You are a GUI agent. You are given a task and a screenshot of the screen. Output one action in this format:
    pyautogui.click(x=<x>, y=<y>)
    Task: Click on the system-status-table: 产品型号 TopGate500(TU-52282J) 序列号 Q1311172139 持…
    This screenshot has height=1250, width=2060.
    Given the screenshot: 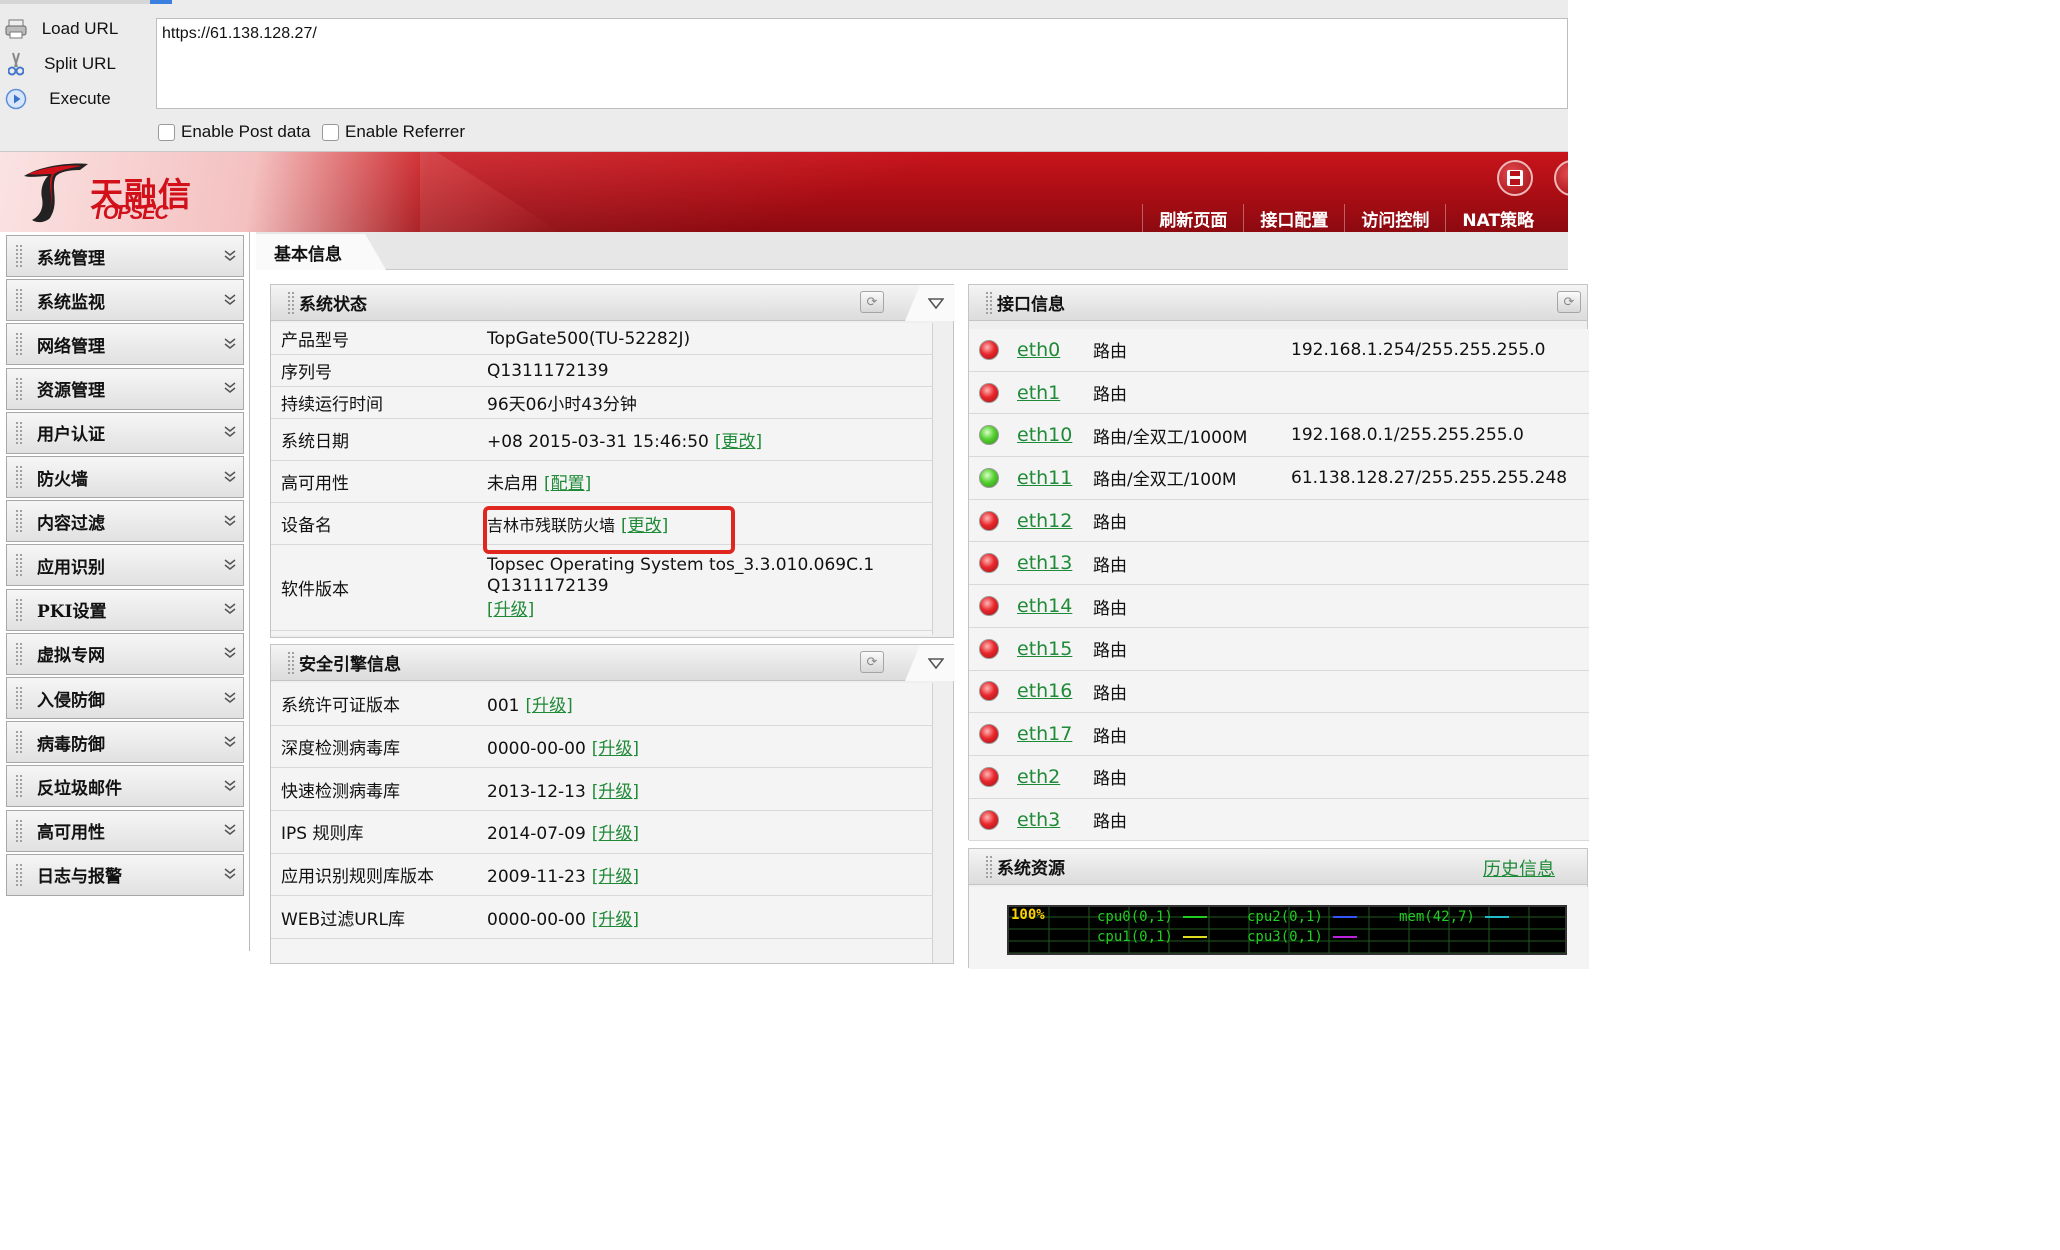 What is the action you would take?
    pyautogui.click(x=602, y=479)
    